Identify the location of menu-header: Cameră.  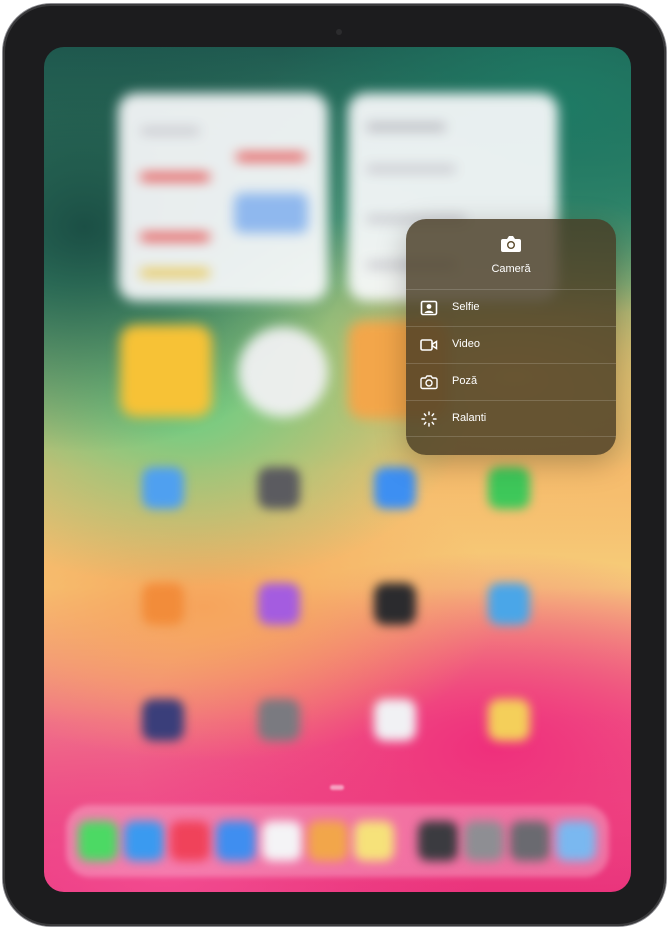
(511, 254).